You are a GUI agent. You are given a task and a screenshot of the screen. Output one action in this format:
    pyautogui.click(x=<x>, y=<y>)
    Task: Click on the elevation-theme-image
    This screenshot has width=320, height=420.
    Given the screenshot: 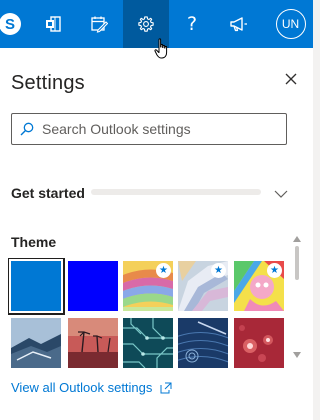 What is the action you would take?
    pyautogui.click(x=203, y=343)
    